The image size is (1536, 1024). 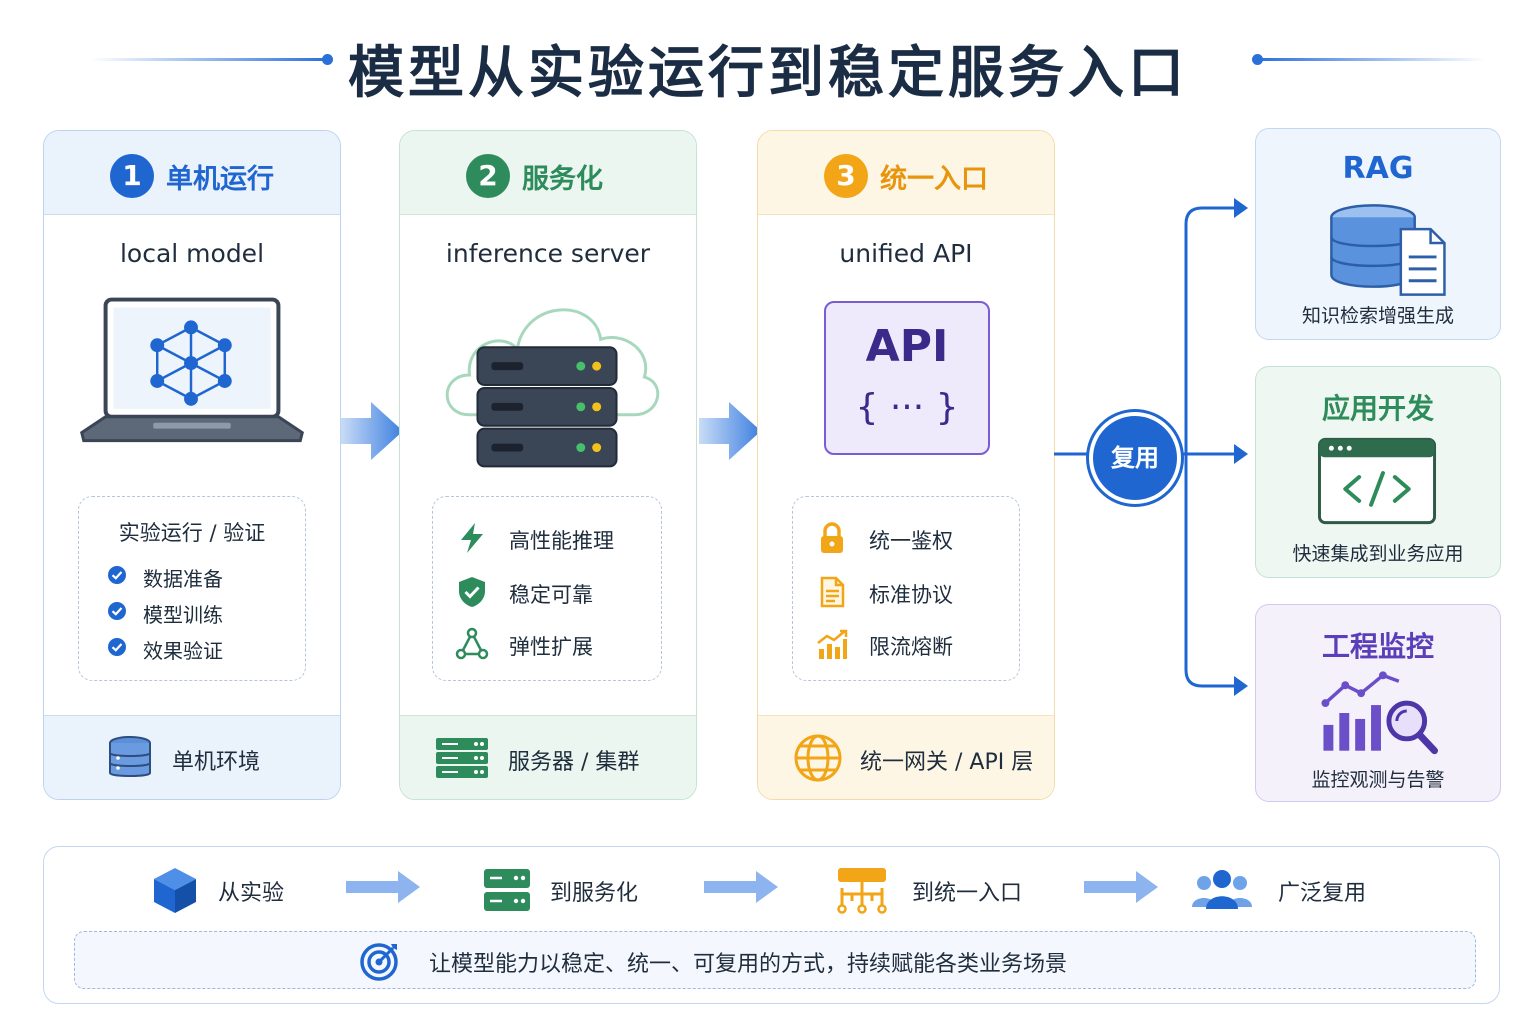 I want to click on flow-step-label: 广泛复用, so click(x=1322, y=893).